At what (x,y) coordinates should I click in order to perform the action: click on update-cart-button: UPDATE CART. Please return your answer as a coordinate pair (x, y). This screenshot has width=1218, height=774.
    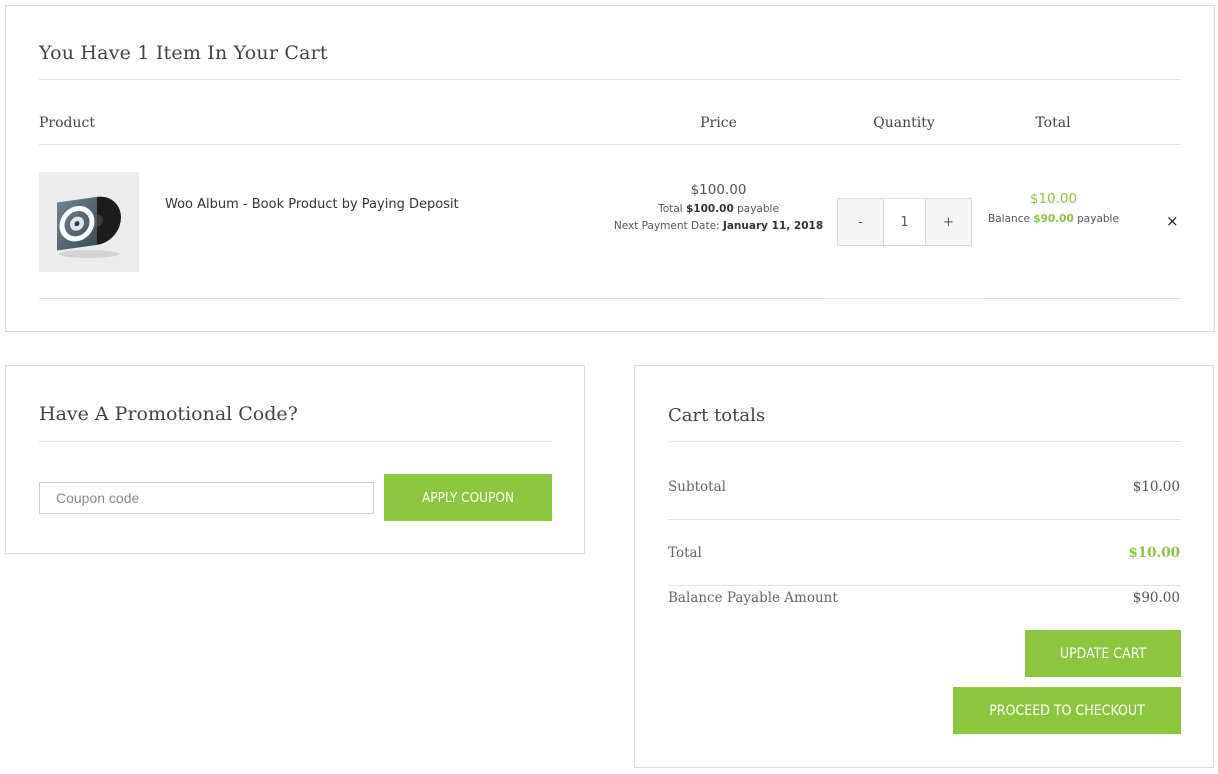
    Looking at the image, I should click on (1103, 653).